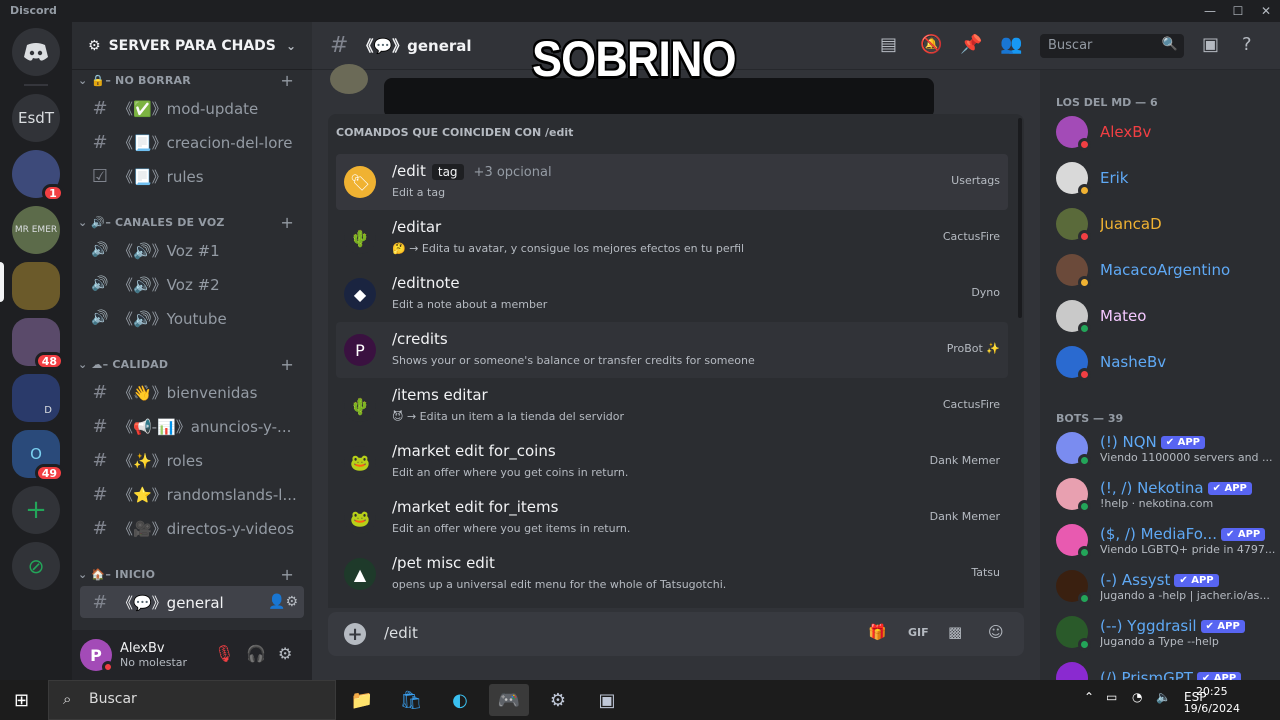 This screenshot has height=720, width=1280. Describe the element at coordinates (192, 392) in the screenshot. I see `channel-bienvenidas: # 《👋》bienvenidas` at that location.